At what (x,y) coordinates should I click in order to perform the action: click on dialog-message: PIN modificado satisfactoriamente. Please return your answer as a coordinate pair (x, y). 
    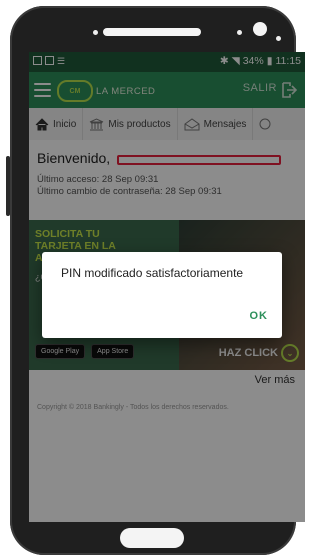
    Looking at the image, I should click on (152, 273).